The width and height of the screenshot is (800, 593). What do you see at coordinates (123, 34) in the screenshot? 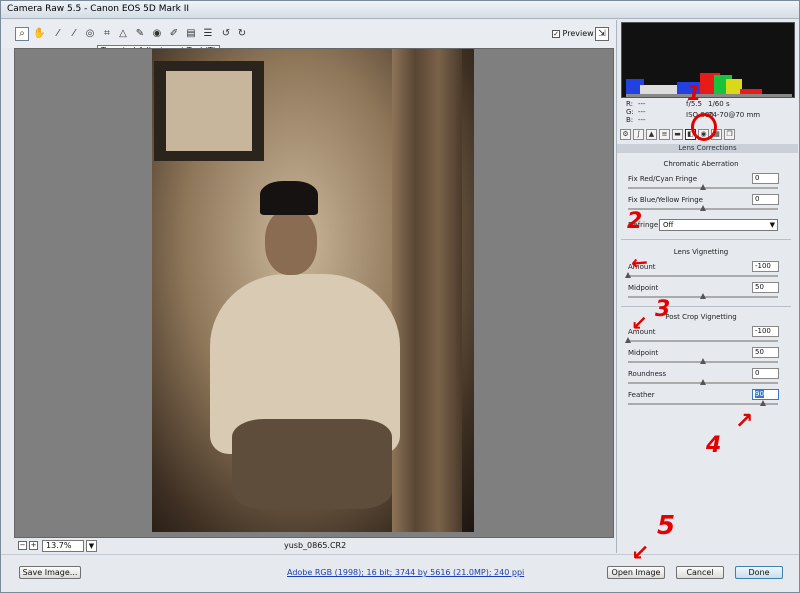
I see `straighten-tool-icon: △` at bounding box center [123, 34].